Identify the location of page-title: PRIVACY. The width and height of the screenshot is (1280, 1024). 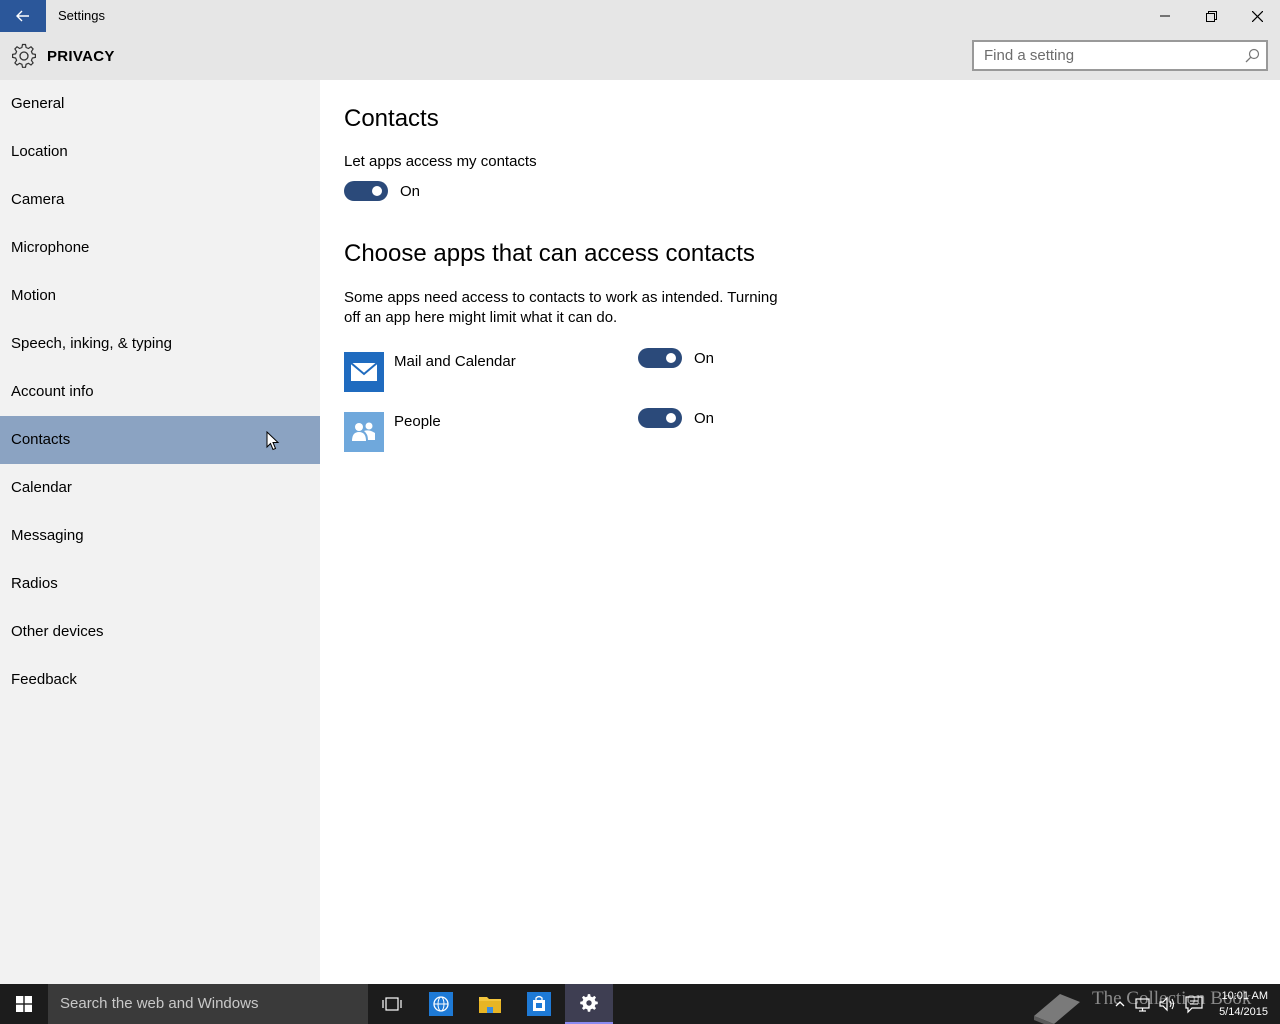
(81, 56).